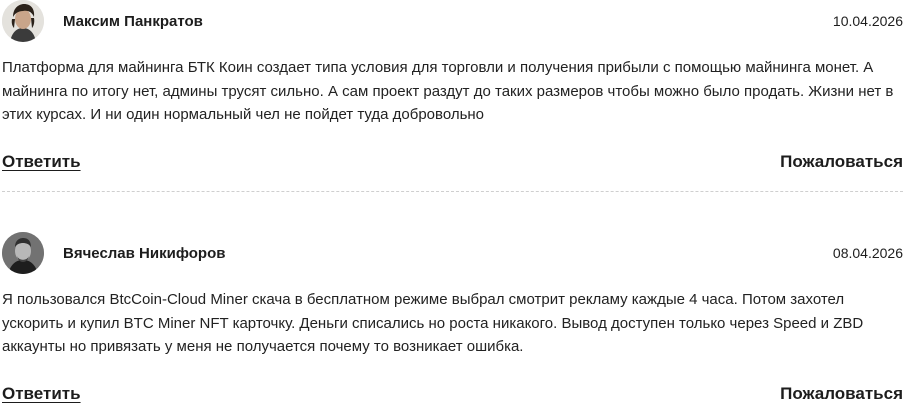 The width and height of the screenshot is (909, 408). Describe the element at coordinates (452, 22) in the screenshot. I see `comment-header: Максим Панкратов 10.04.2026` at that location.